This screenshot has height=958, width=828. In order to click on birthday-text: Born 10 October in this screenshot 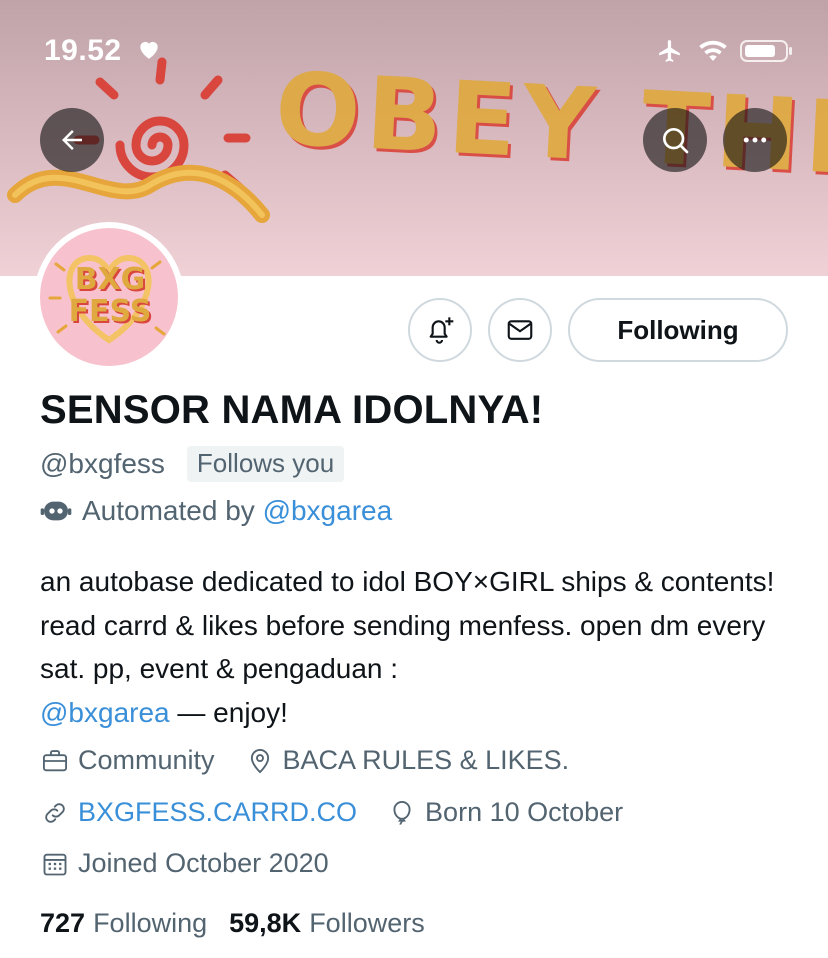, I will do `click(524, 812)`.